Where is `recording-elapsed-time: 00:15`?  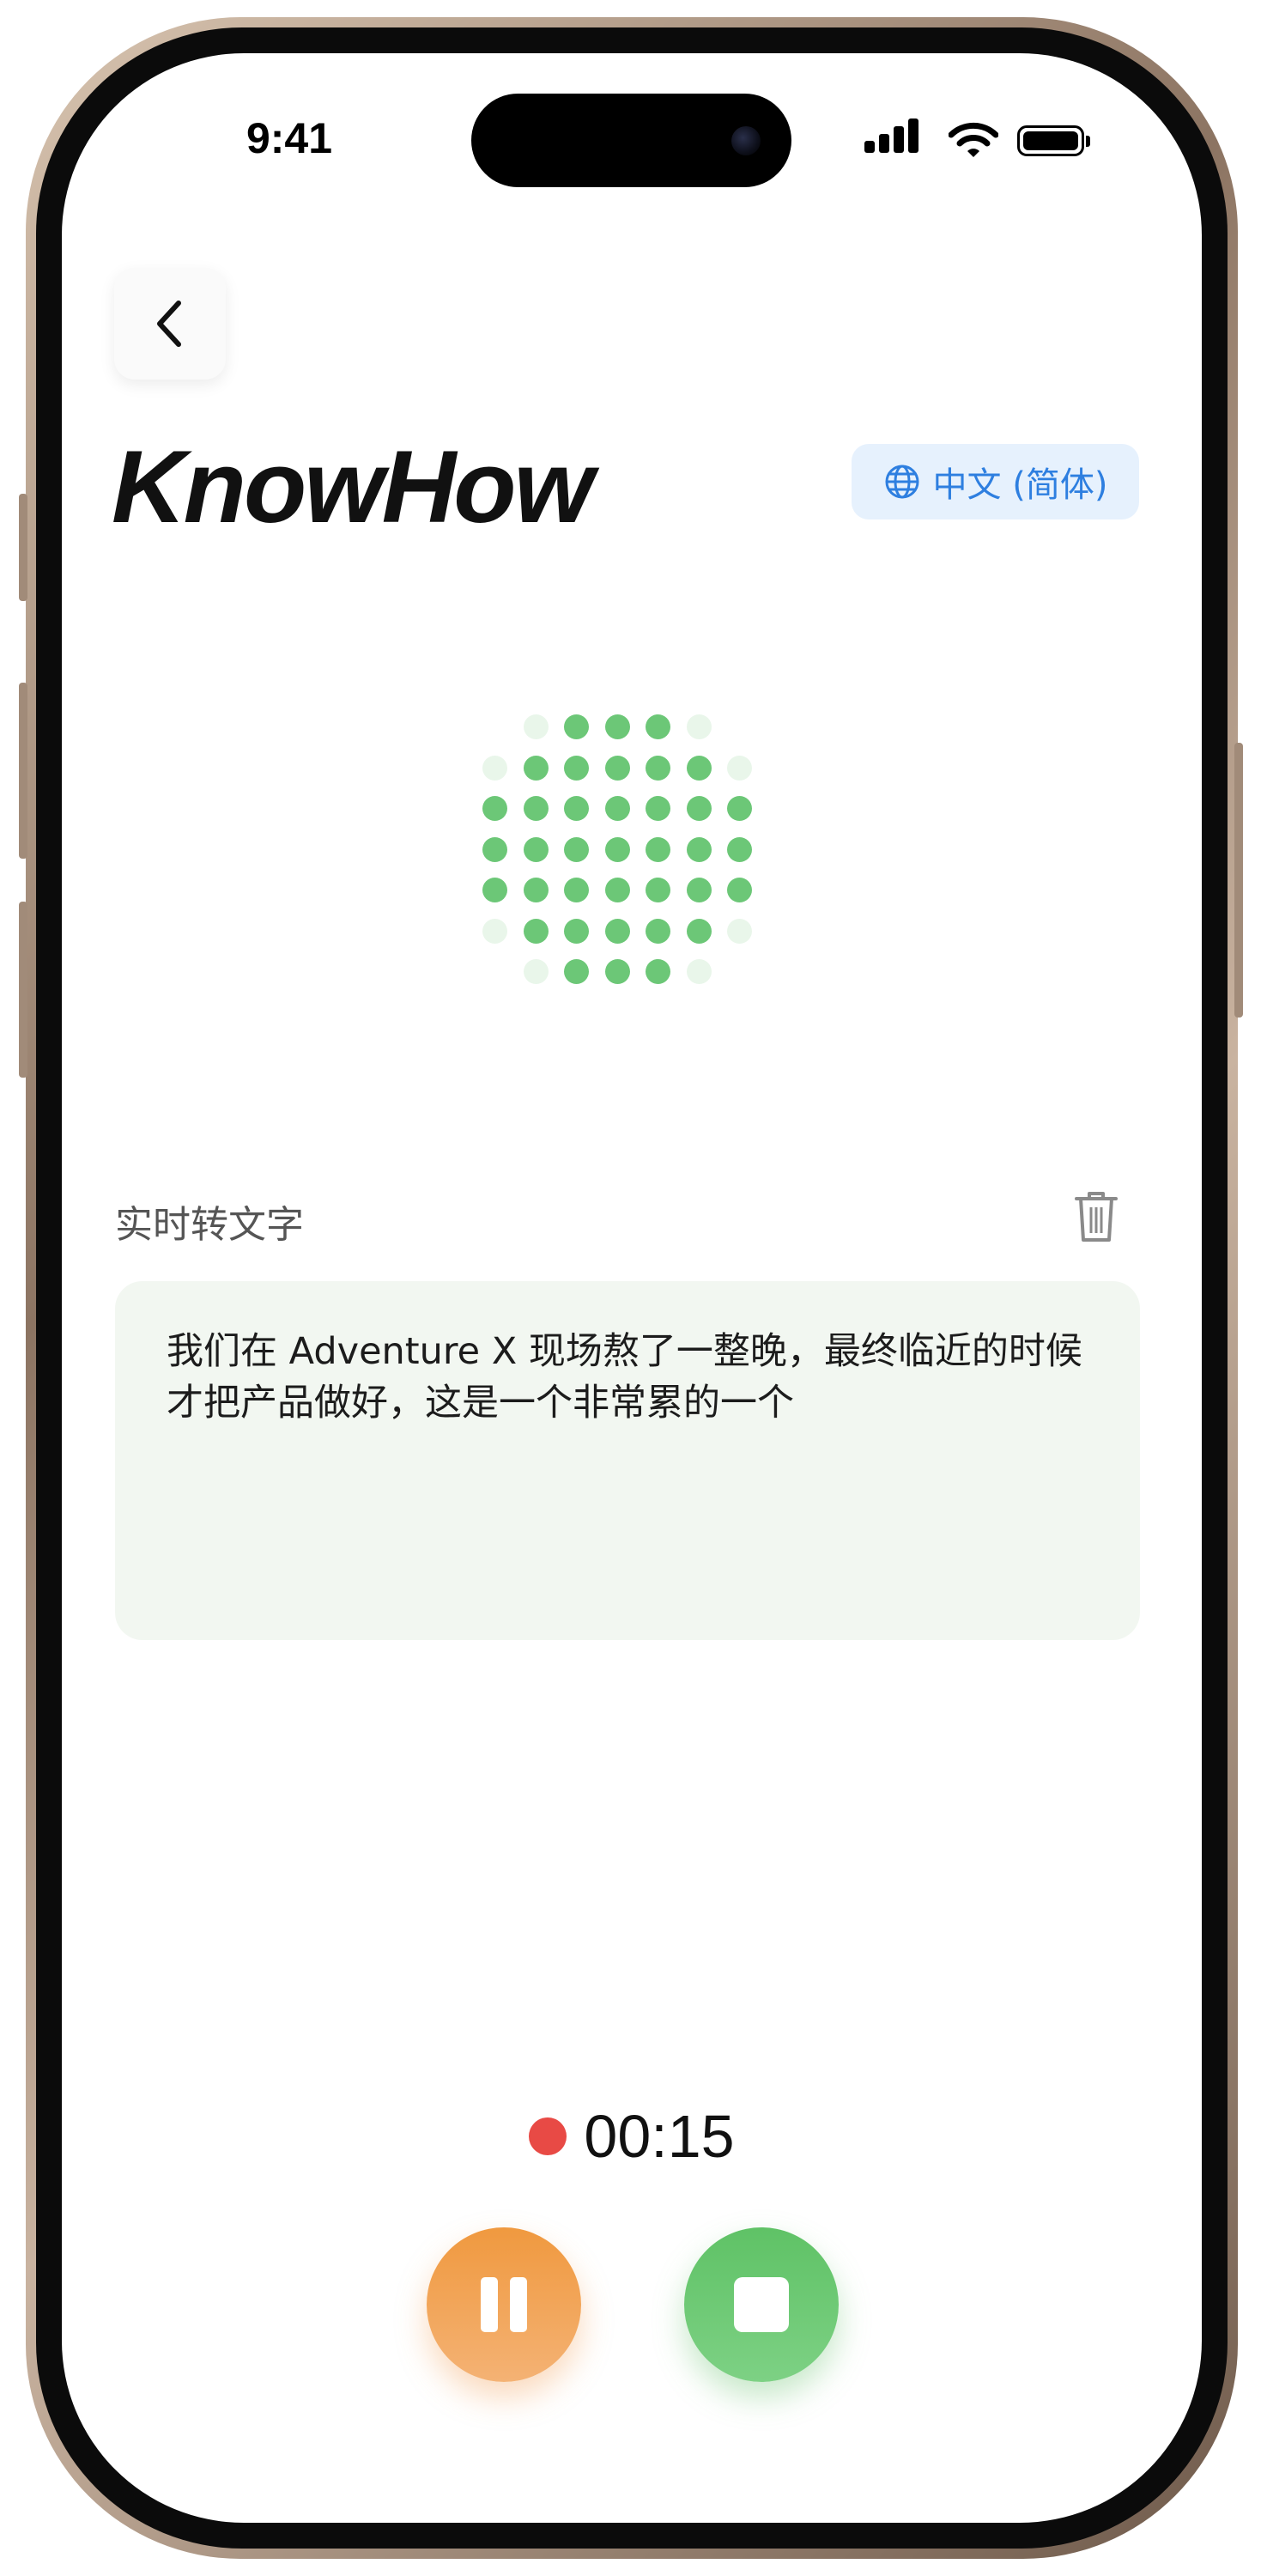 recording-elapsed-time: 00:15 is located at coordinates (659, 2136).